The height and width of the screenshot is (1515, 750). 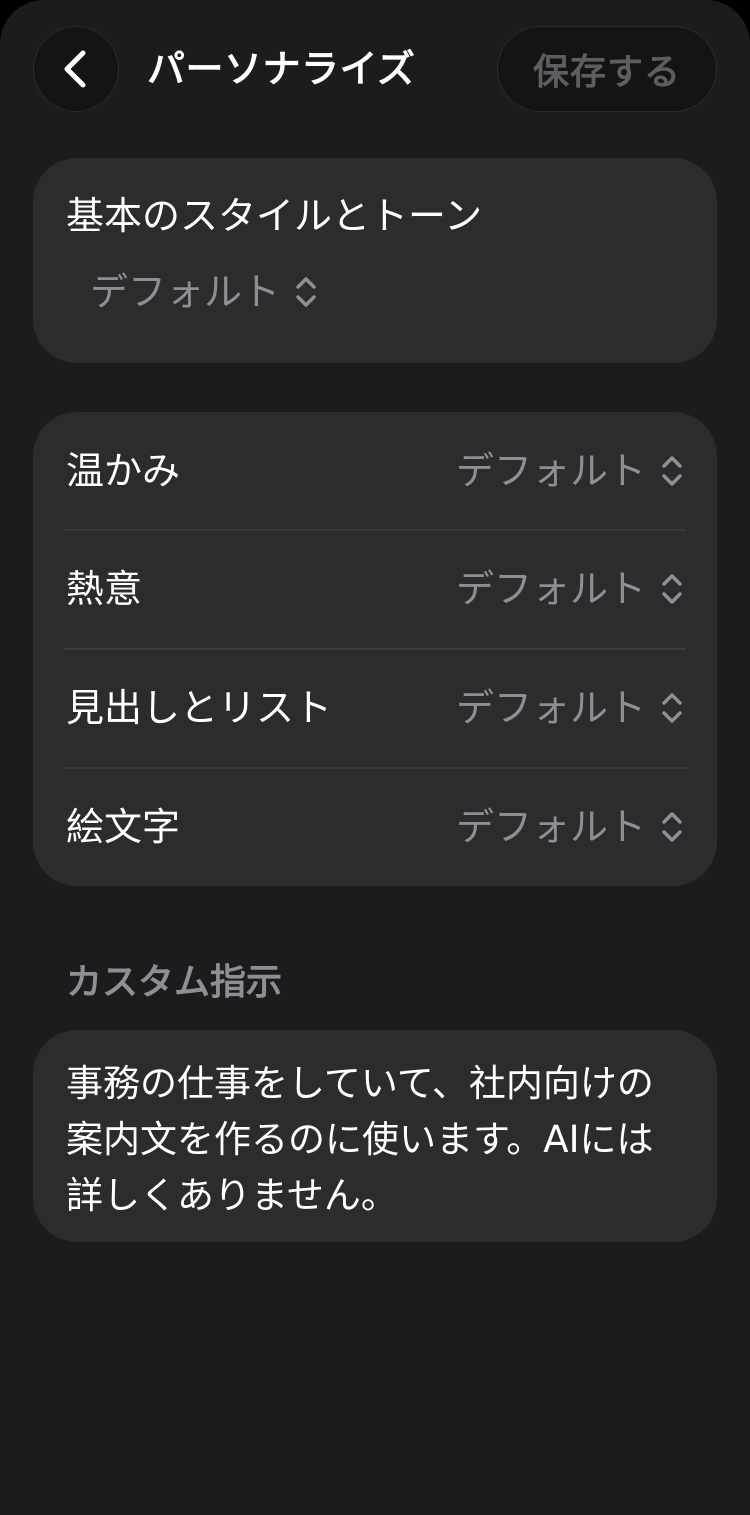 I want to click on settings-row-enthusiasm: 熱意 デフォルト, so click(x=375, y=589).